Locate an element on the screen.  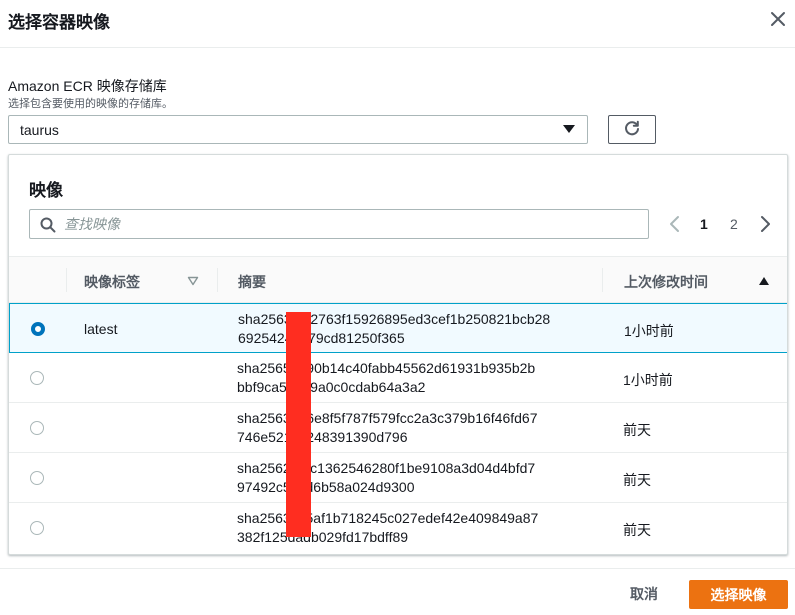
modal-title: 选择容器映像 is located at coordinates (59, 22).